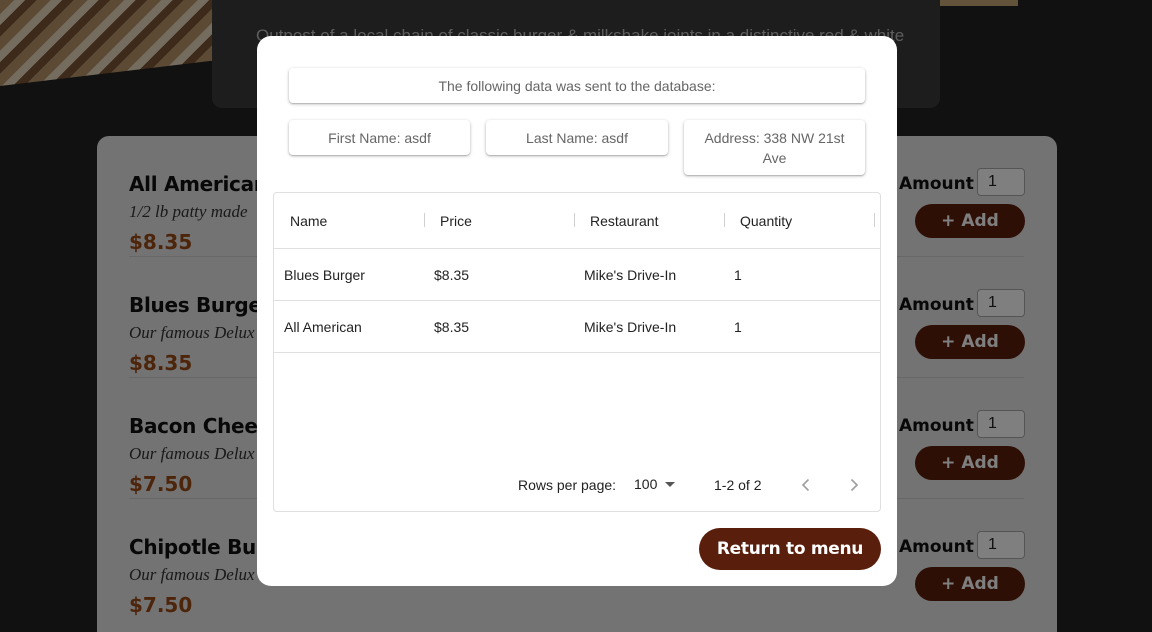  I want to click on last-name-box: Last Name: asdf, so click(577, 137).